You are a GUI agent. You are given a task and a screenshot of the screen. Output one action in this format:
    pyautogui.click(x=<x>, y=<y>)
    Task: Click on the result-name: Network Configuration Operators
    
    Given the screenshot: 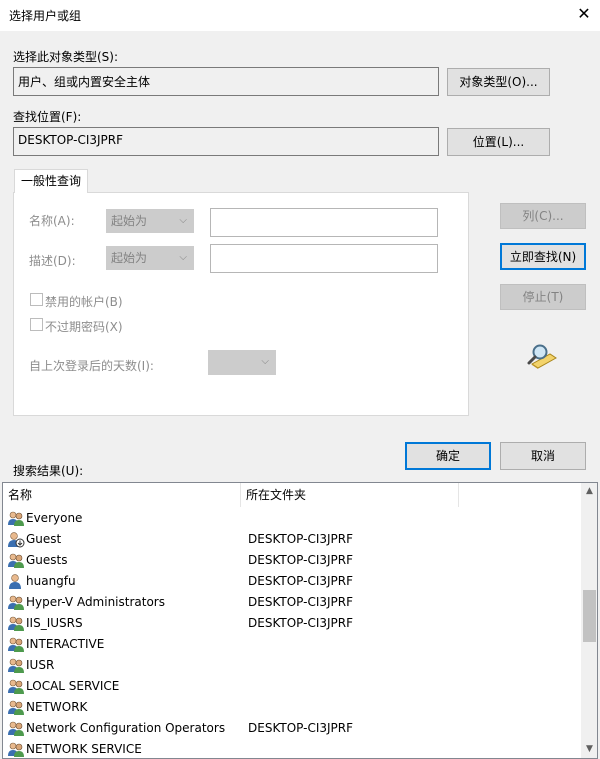 What is the action you would take?
    pyautogui.click(x=126, y=728)
    